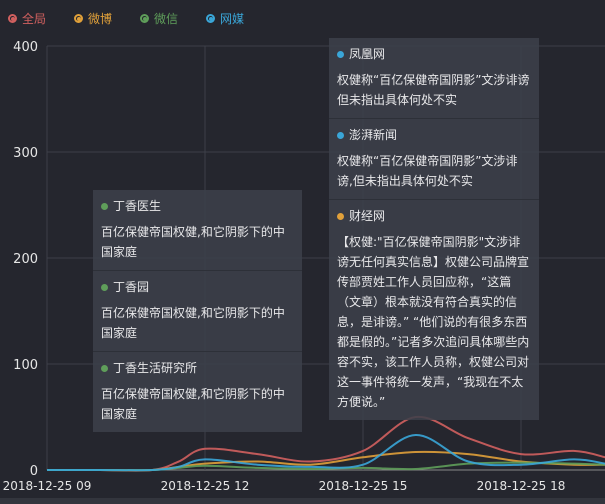  What do you see at coordinates (25, 153) in the screenshot?
I see `y-tick-label: 300` at bounding box center [25, 153].